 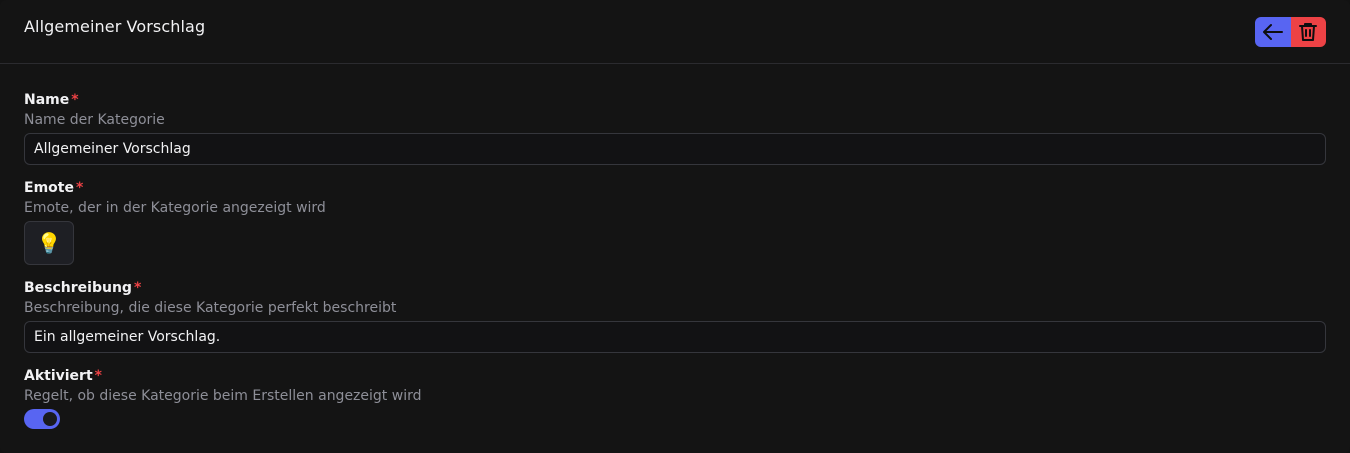 I want to click on trash-icon, so click(x=1308, y=32).